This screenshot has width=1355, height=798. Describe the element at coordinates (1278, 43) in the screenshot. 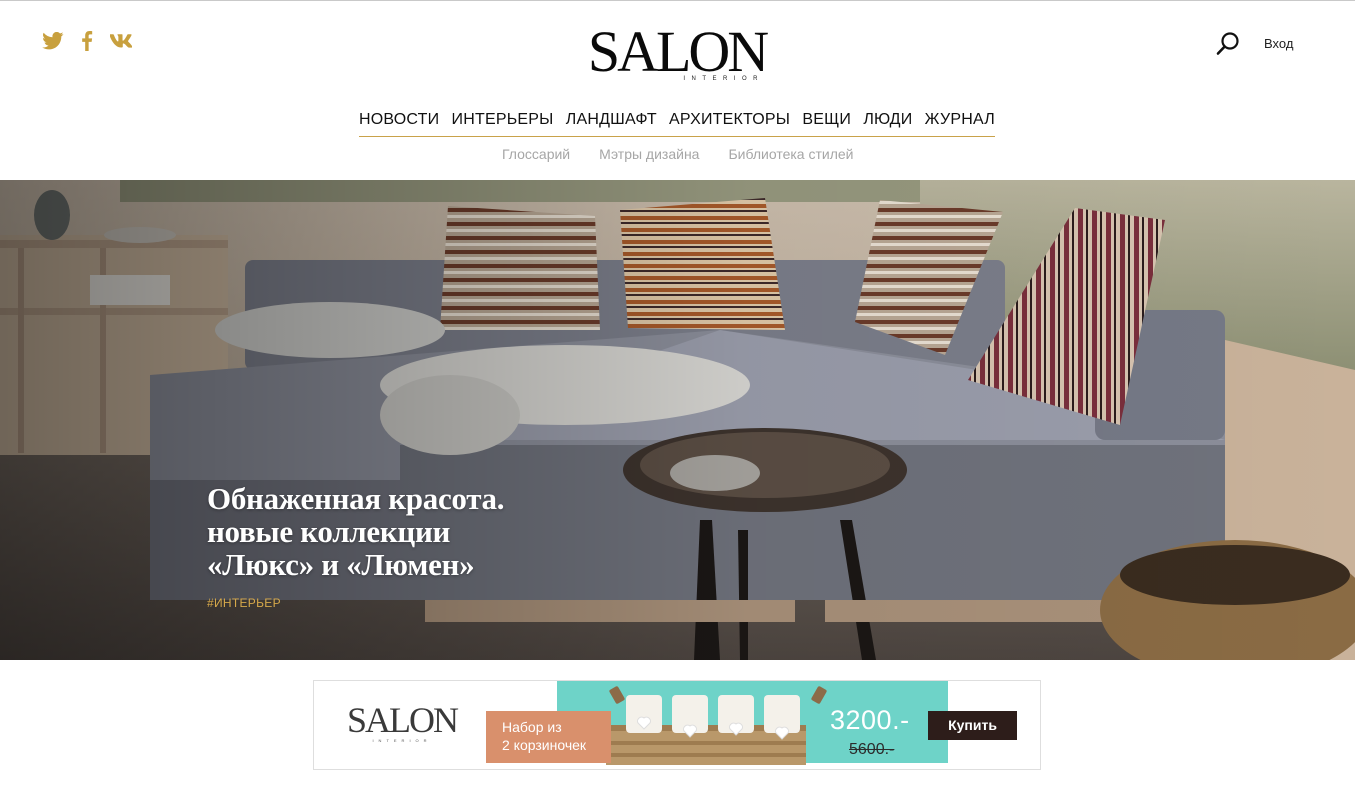

I see `login-link: Вход` at that location.